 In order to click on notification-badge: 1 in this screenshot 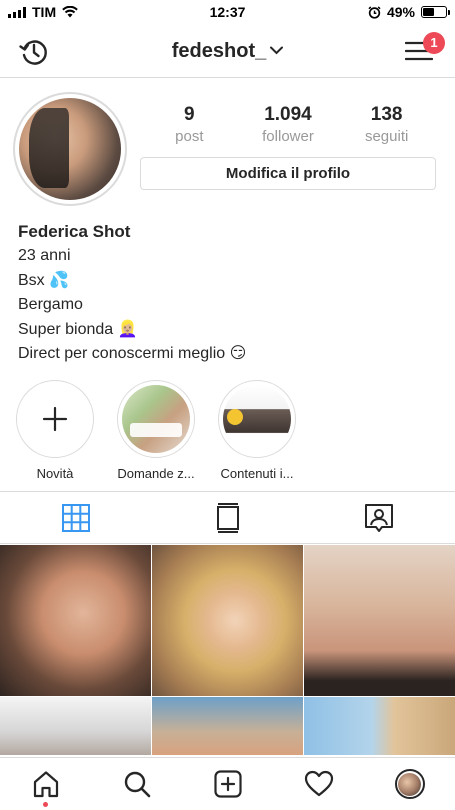, I will do `click(434, 43)`.